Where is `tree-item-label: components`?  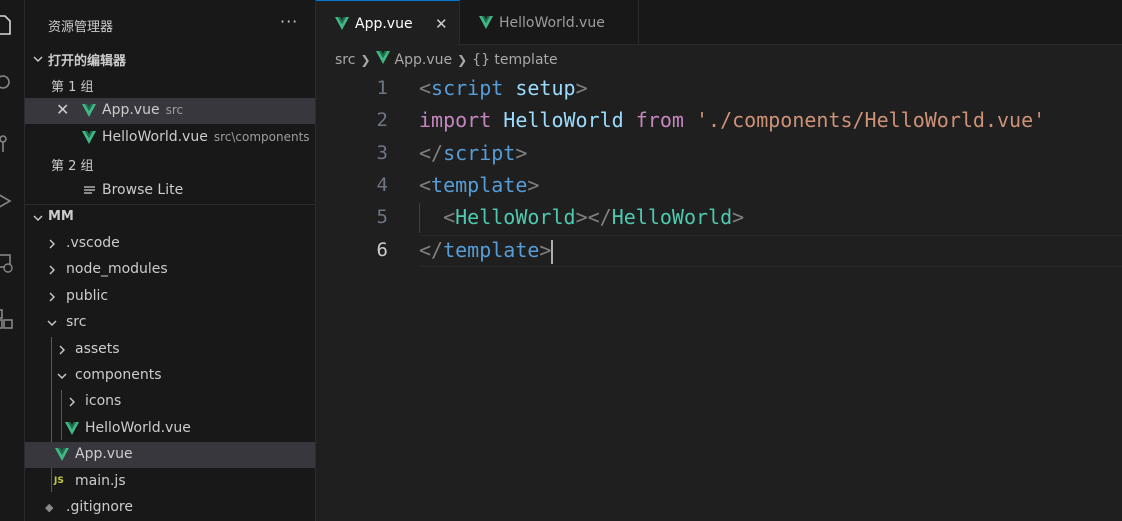
tree-item-label: components is located at coordinates (118, 375).